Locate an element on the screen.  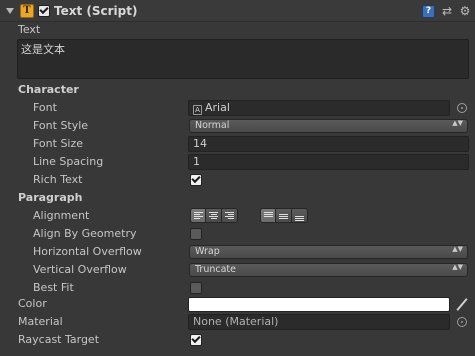
text-label: Text is located at coordinates (29, 29).